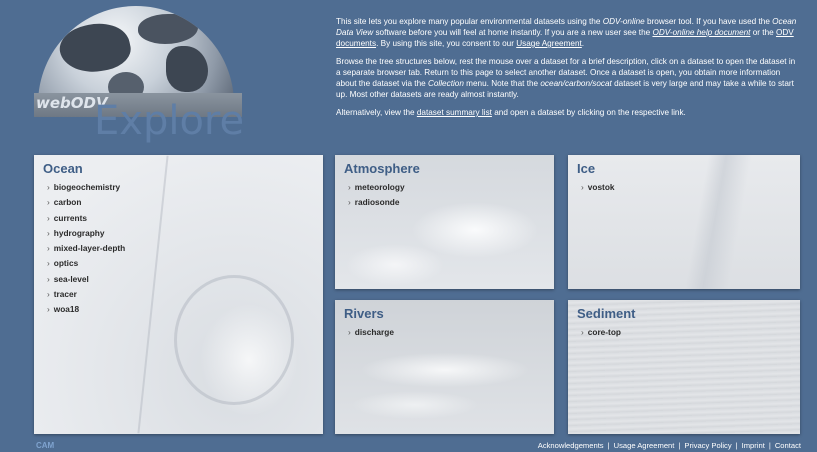  Describe the element at coordinates (67, 202) in the screenshot. I see `dataset-label: carbon` at that location.